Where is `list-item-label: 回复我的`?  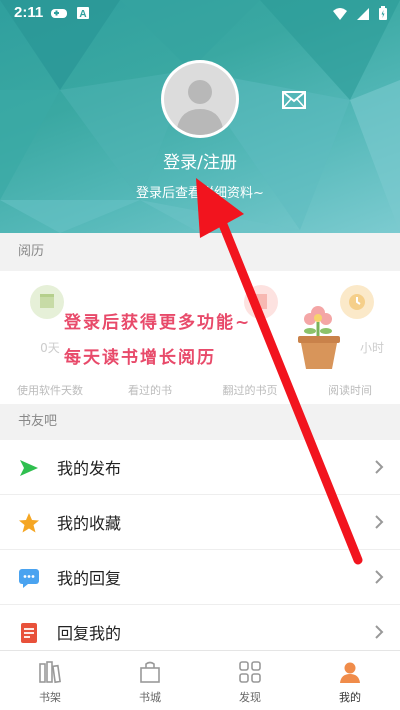
list-item-label: 回复我的 is located at coordinates (89, 633).